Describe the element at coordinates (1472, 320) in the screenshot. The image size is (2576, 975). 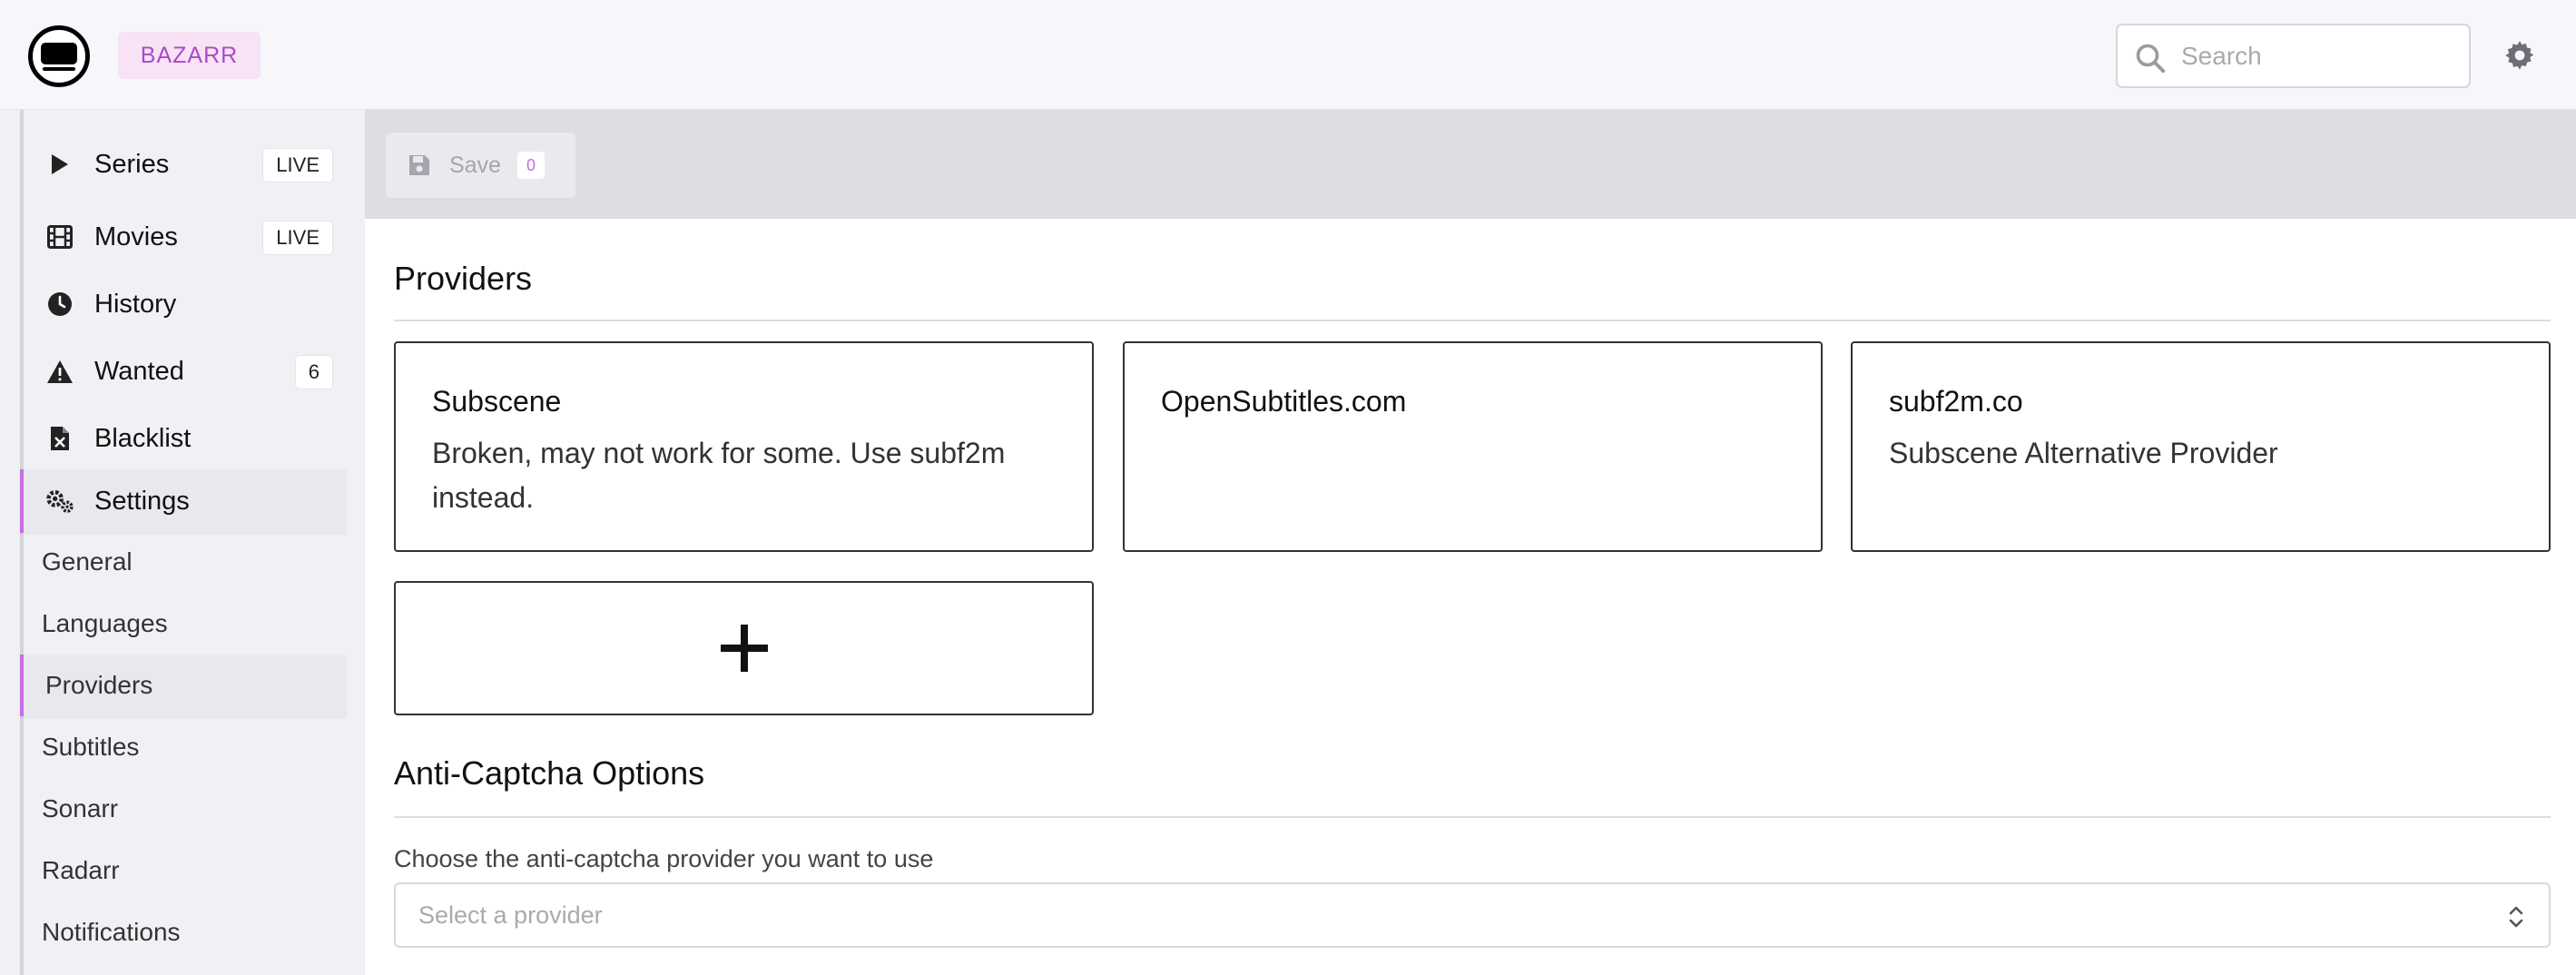
I see `providers-divider` at that location.